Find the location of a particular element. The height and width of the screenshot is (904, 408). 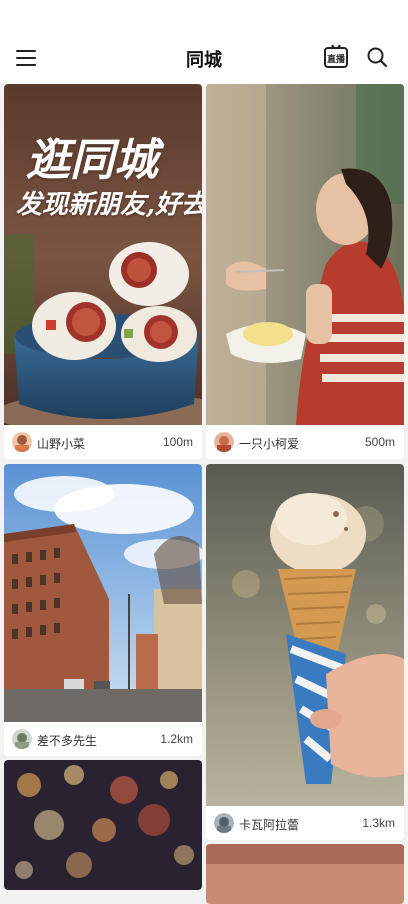

card-image-street is located at coordinates (103, 593).